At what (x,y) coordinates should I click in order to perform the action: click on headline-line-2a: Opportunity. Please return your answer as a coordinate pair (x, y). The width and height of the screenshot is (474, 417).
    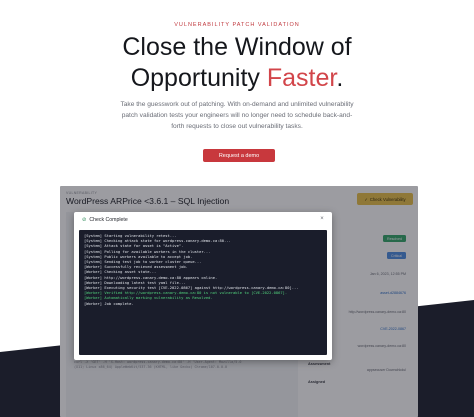
    Looking at the image, I should click on (198, 78).